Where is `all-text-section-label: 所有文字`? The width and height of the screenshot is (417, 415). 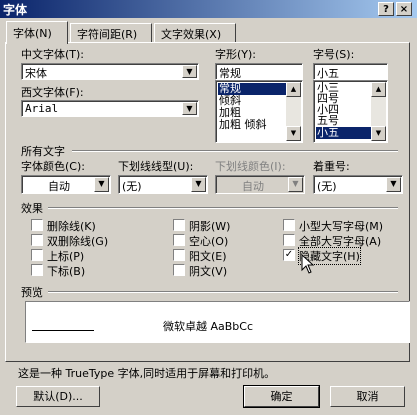 all-text-section-label: 所有文字 is located at coordinates (43, 151).